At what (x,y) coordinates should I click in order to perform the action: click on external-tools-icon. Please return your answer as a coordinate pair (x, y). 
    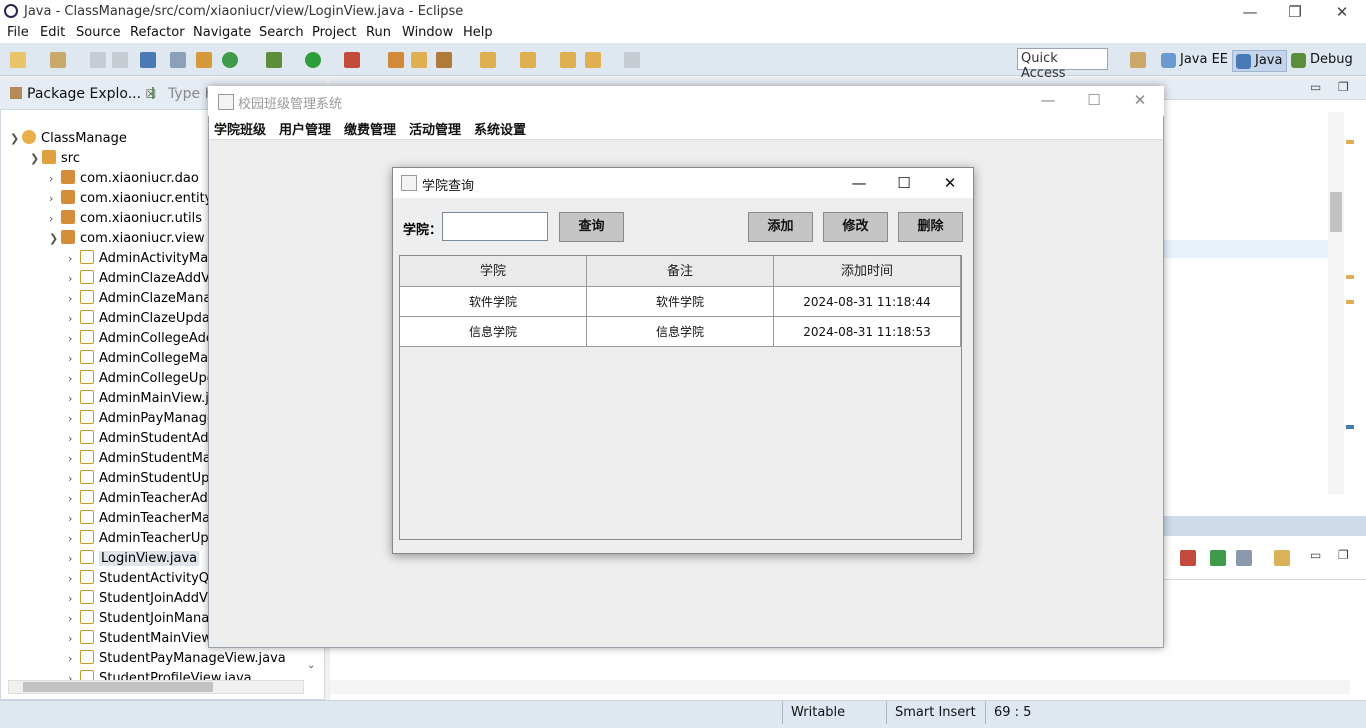
    Looking at the image, I should click on (352, 60).